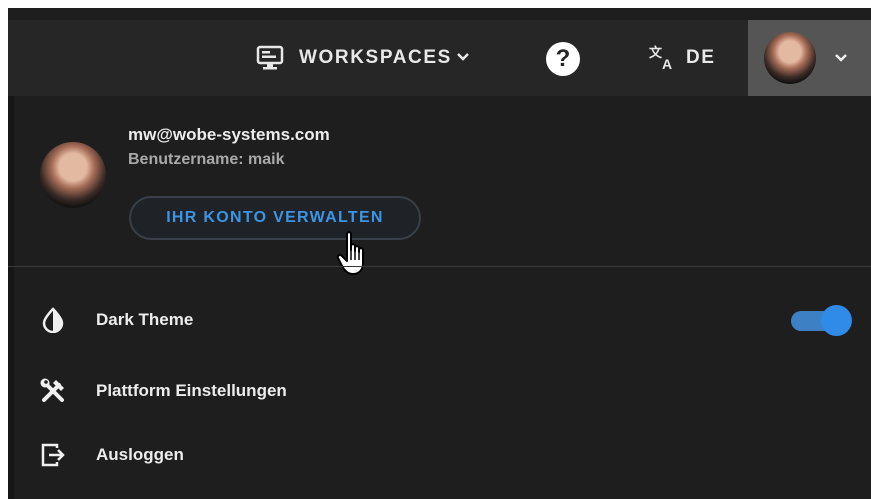 The image size is (871, 499). I want to click on menu-item-platform-settings: Plattform Einstellungen, so click(439, 391).